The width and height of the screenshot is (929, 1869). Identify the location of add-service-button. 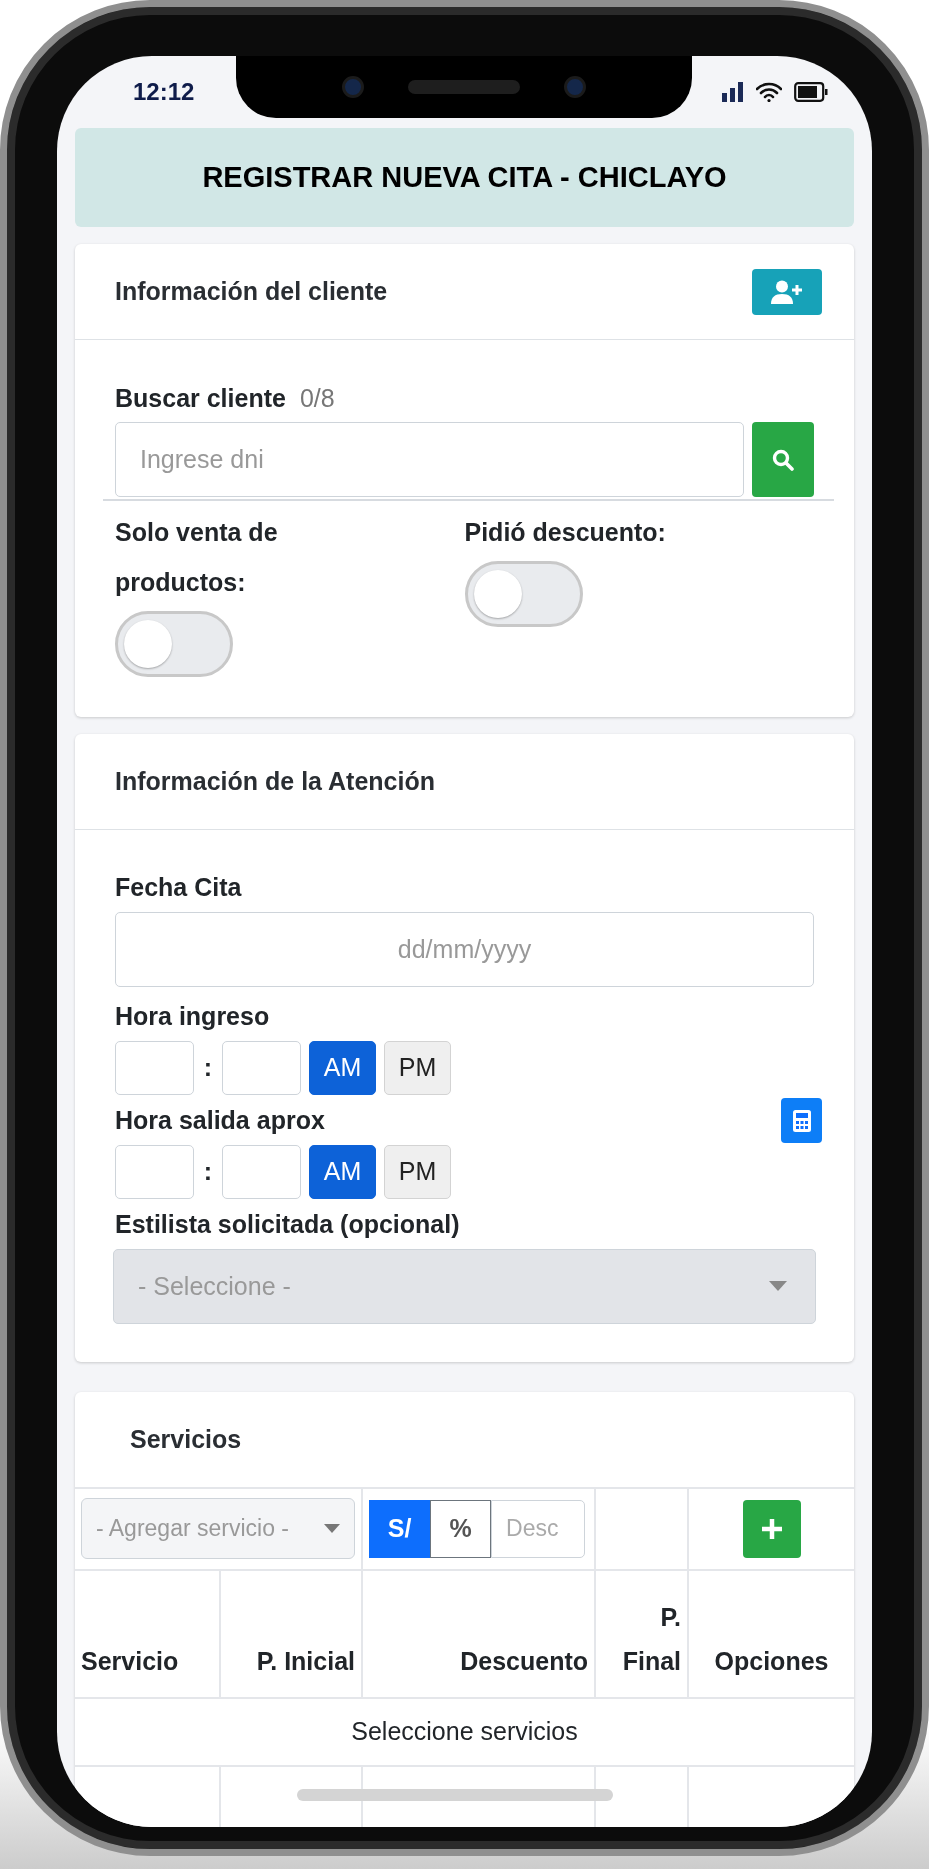
(771, 1528).